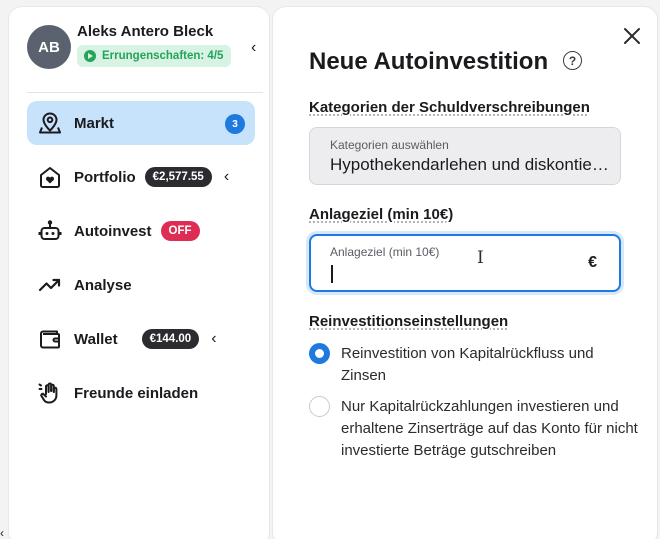 The image size is (660, 539). What do you see at coordinates (409, 321) in the screenshot?
I see `reinvest-section-label: Reinvestitionseinstellungen` at bounding box center [409, 321].